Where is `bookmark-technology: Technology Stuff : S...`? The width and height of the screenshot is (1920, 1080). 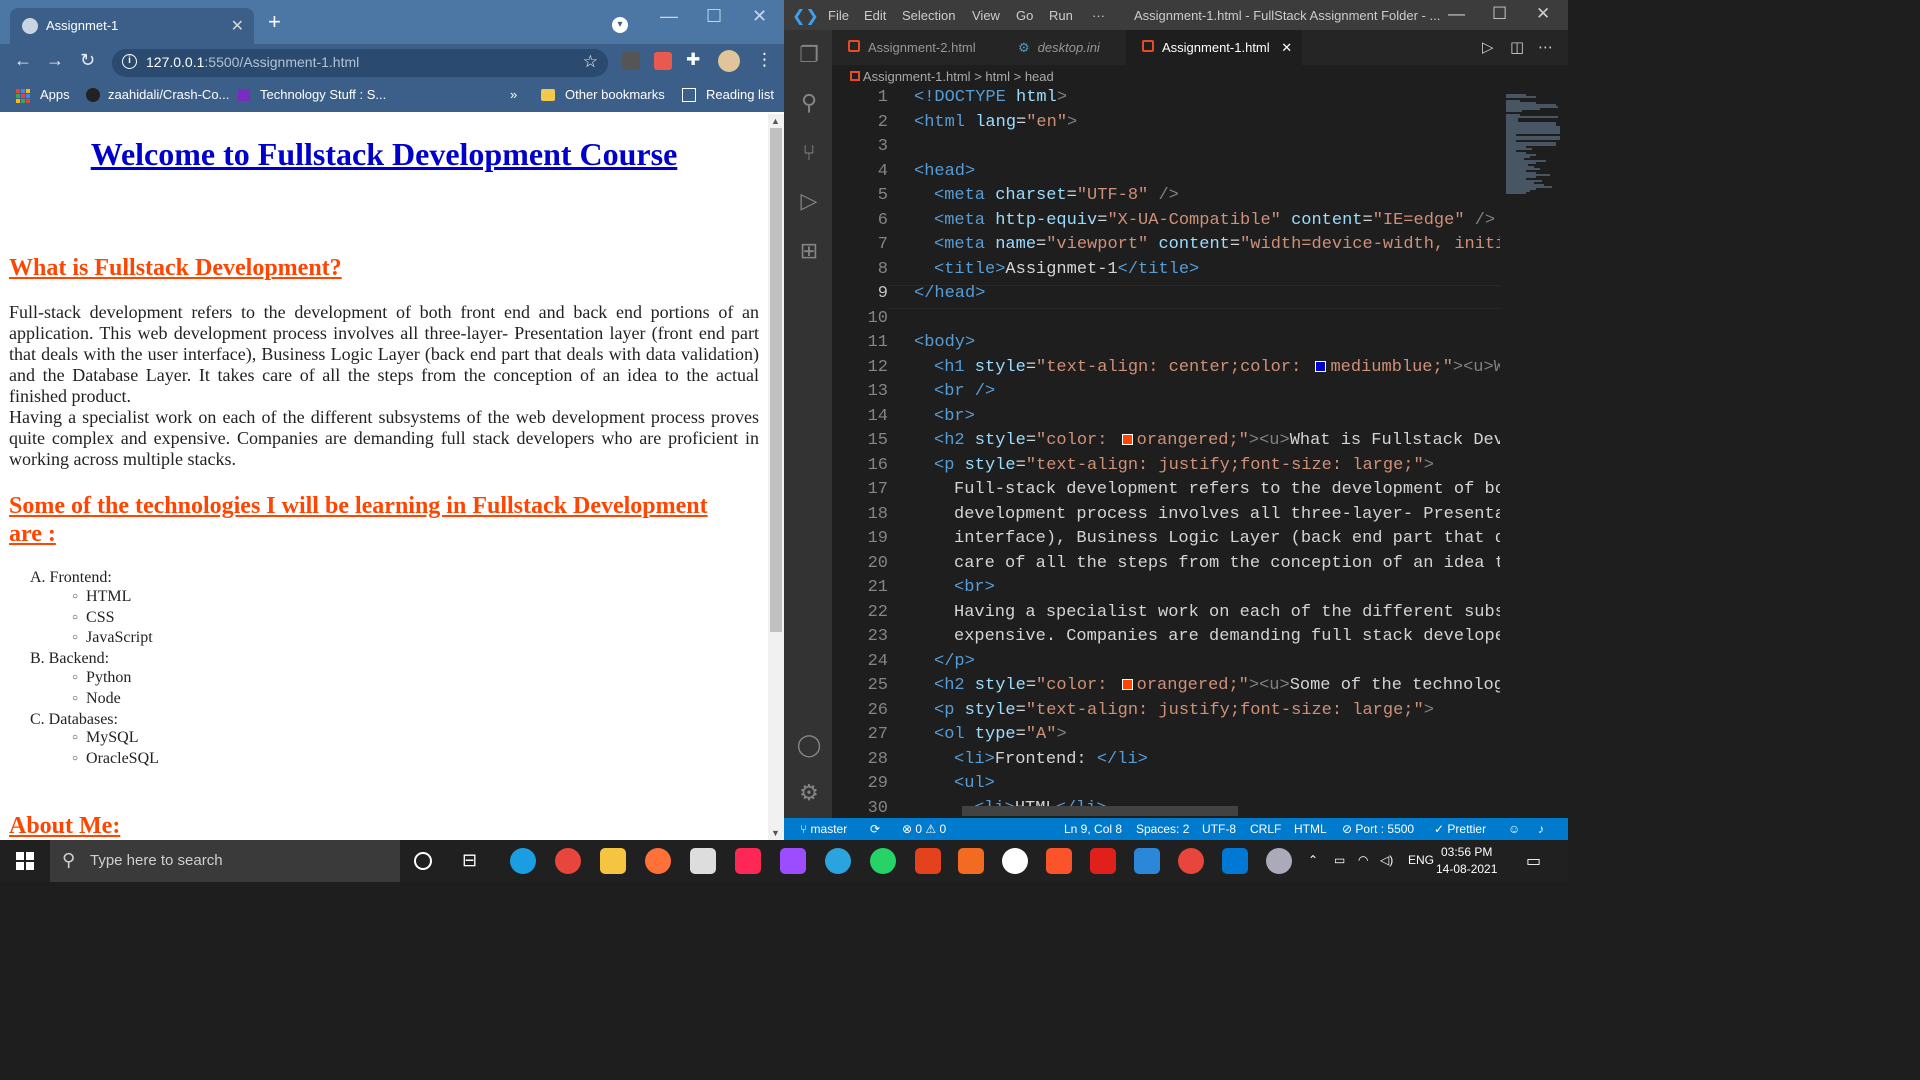 bookmark-technology: Technology Stuff : S... is located at coordinates (323, 94).